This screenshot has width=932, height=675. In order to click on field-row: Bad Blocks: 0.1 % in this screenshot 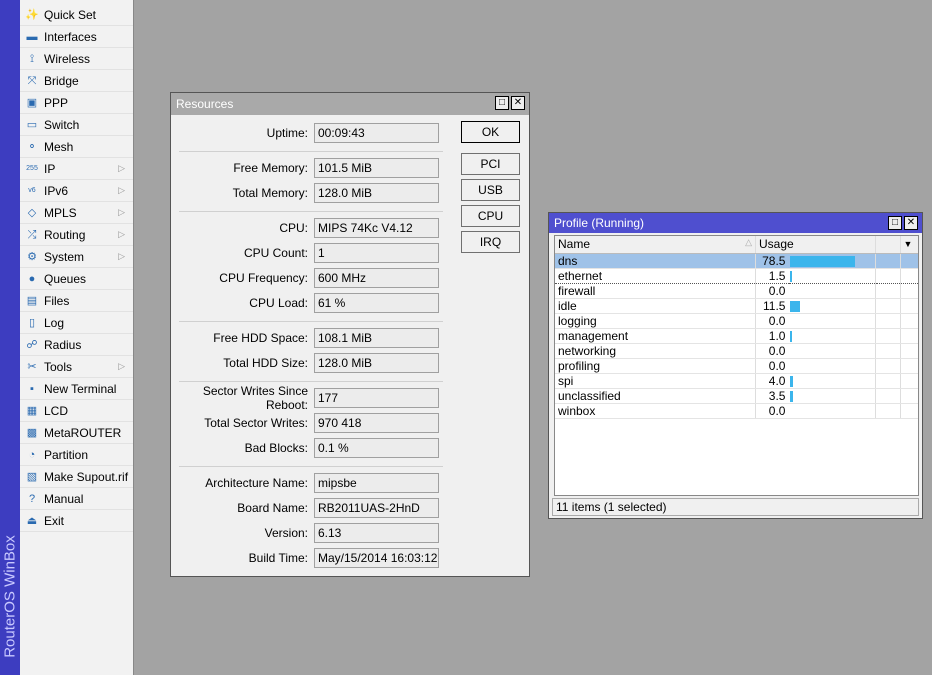, I will do `click(311, 448)`.